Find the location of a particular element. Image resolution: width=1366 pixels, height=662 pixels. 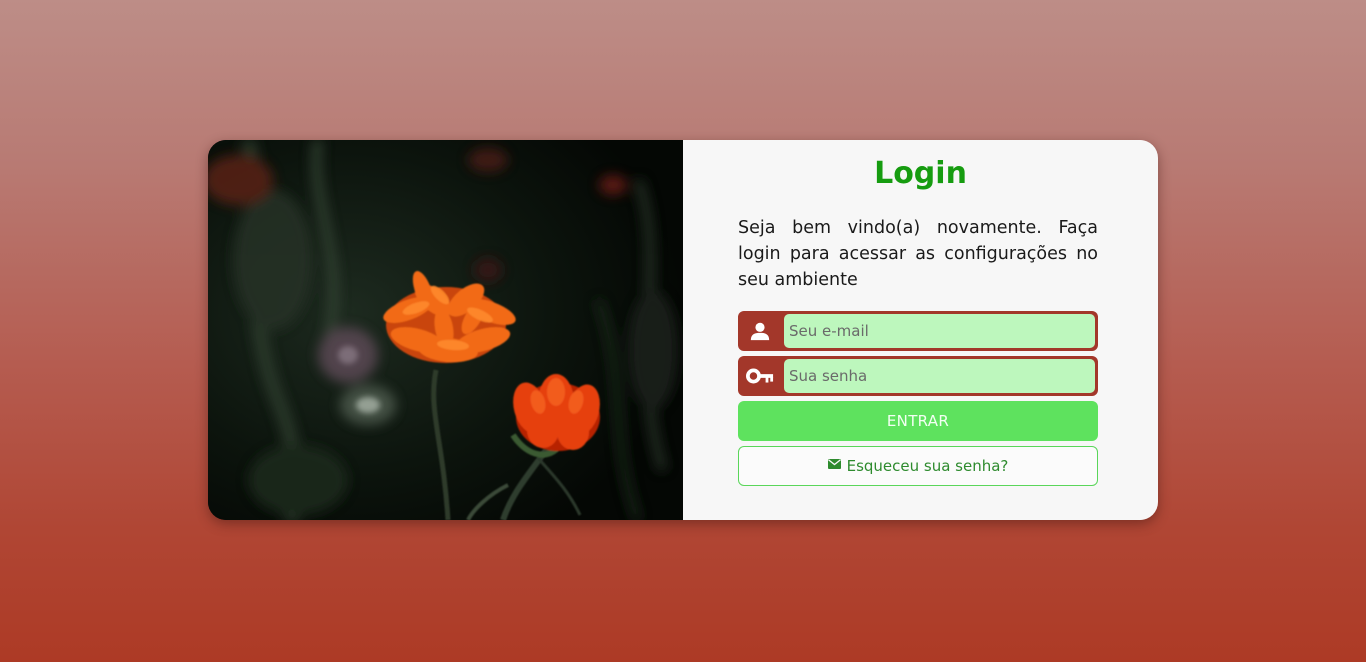

envelope-icon is located at coordinates (834, 464).